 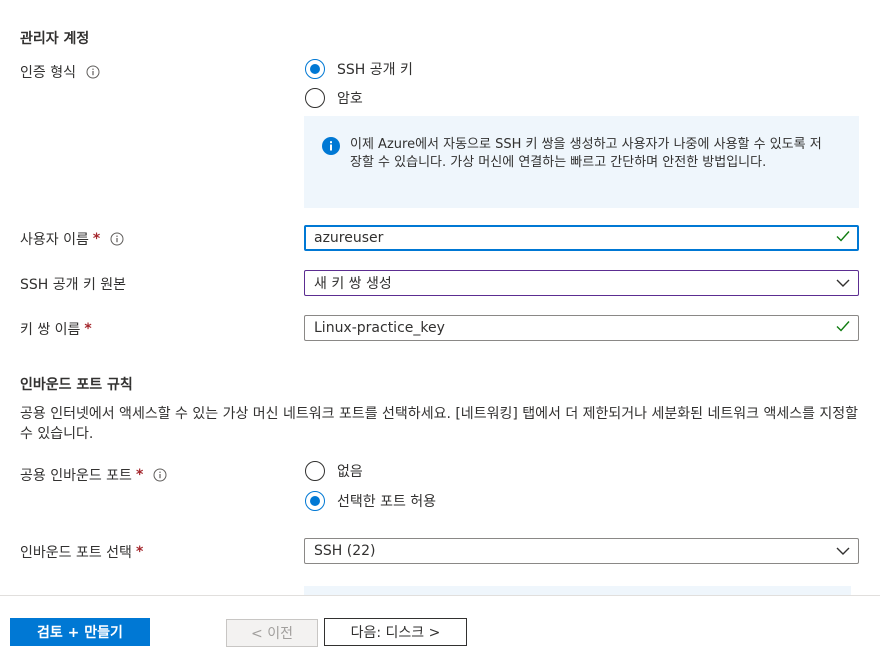 I want to click on keypair-label: 키 쌍 이름, so click(x=50, y=330).